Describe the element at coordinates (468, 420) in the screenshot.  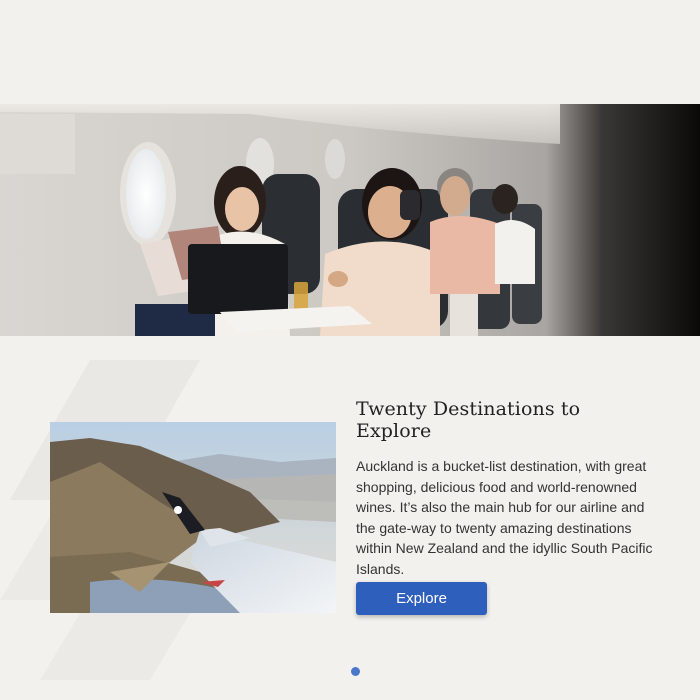
I see `feature-title: Twenty Destinations to Explore` at that location.